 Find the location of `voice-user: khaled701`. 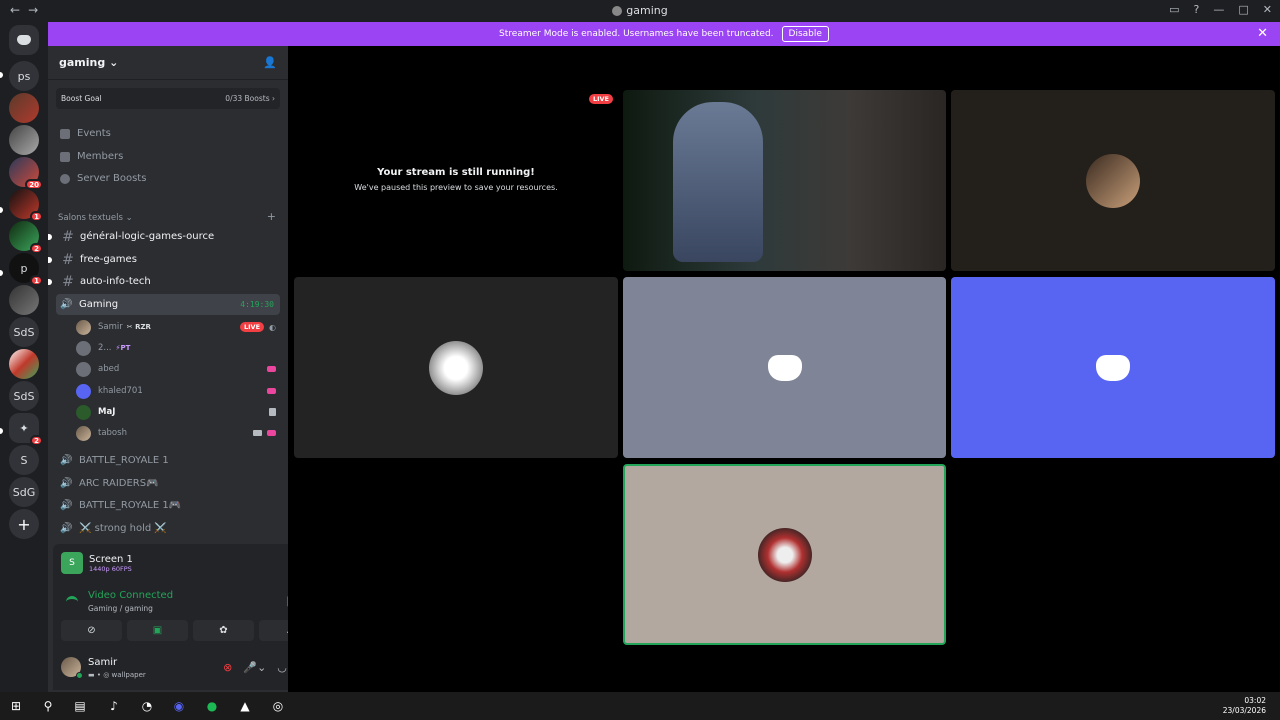

voice-user: khaled701 is located at coordinates (178, 391).